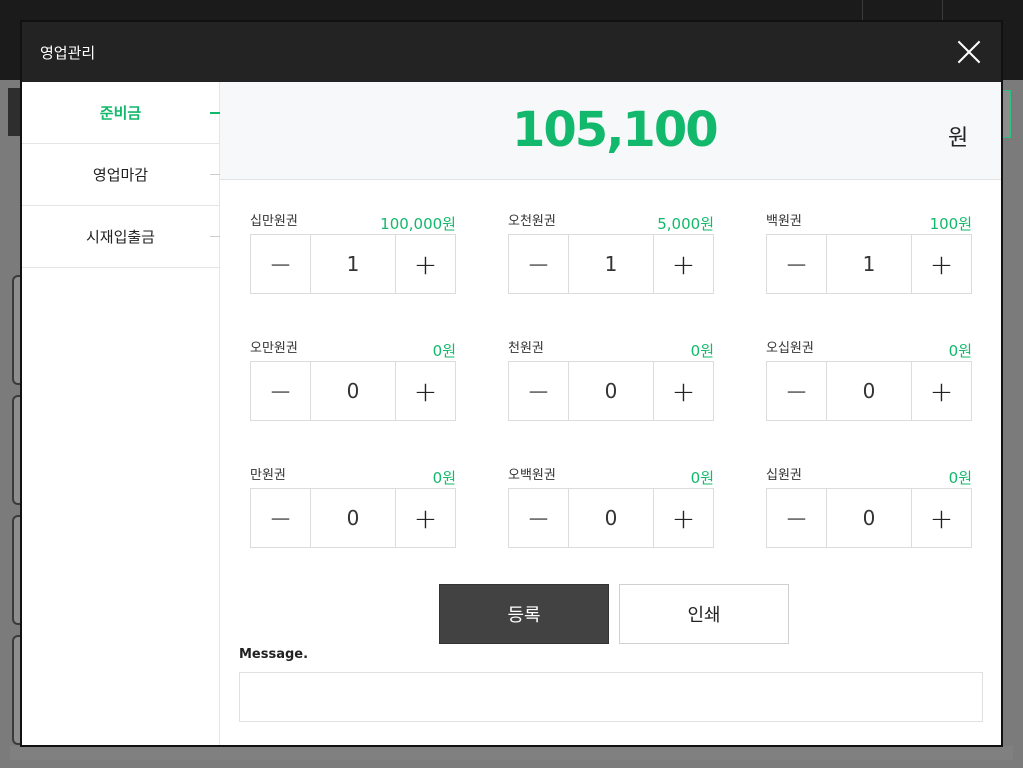 Image resolution: width=1023 pixels, height=768 pixels. Describe the element at coordinates (532, 475) in the screenshot. I see `denomination-label: 오백원권` at that location.